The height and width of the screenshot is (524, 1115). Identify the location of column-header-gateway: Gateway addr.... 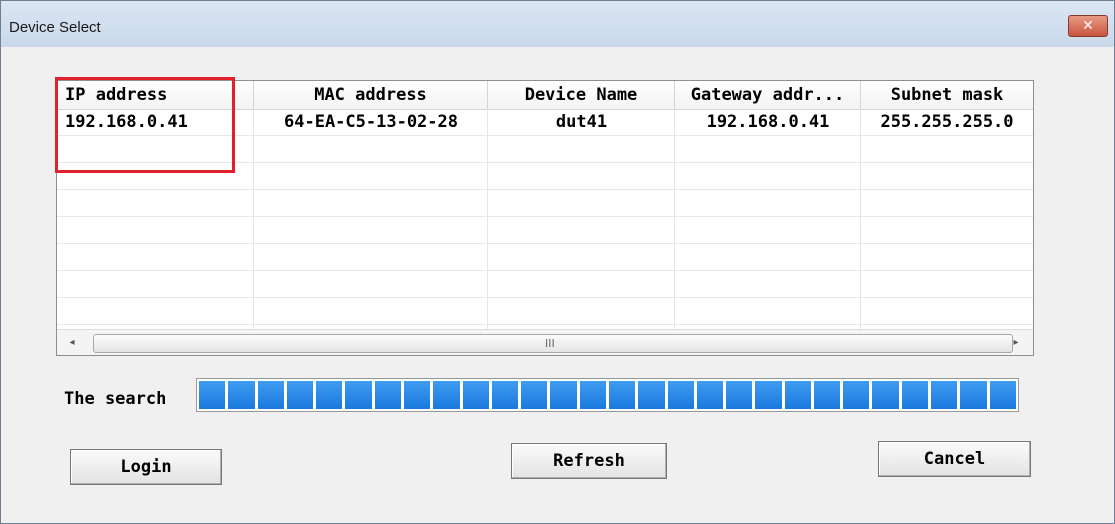
(768, 95).